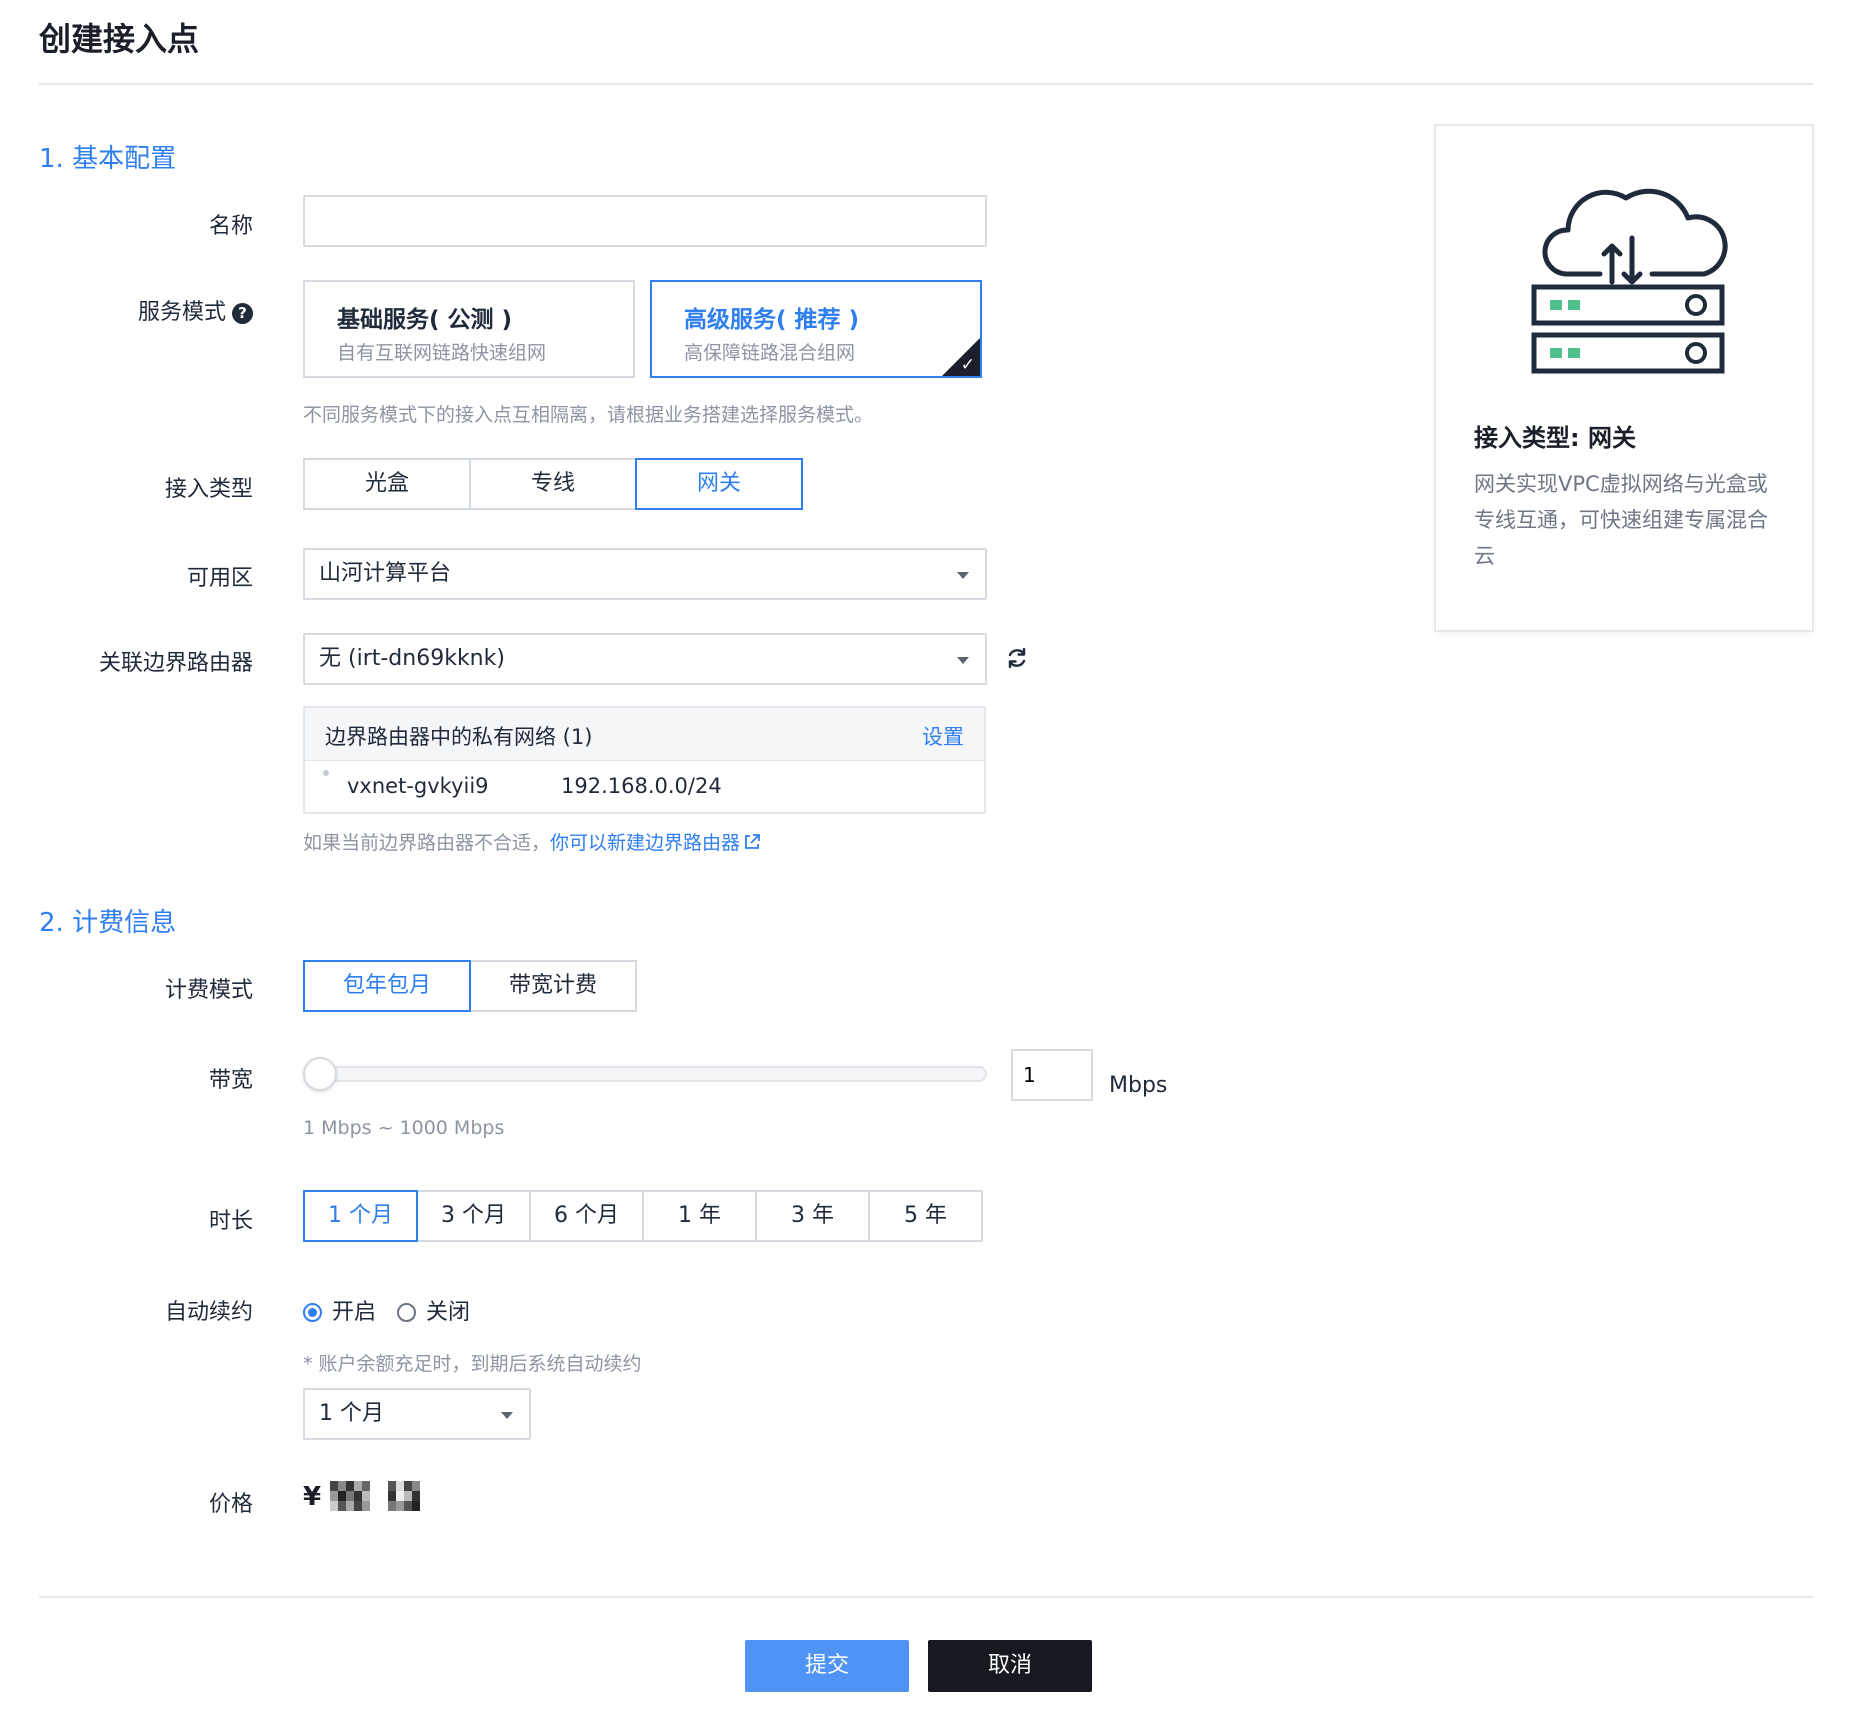 This screenshot has height=1712, width=1852. What do you see at coordinates (108, 923) in the screenshot?
I see `section-title-billing: 2. 计费信息` at bounding box center [108, 923].